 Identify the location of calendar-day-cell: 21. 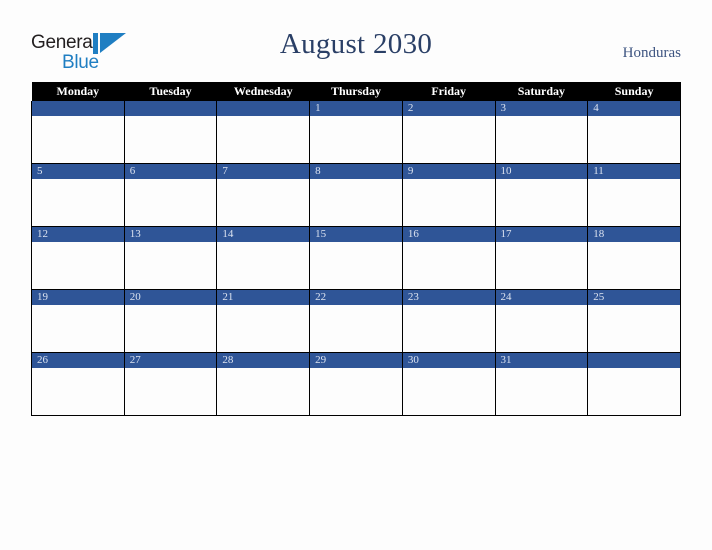
(263, 321).